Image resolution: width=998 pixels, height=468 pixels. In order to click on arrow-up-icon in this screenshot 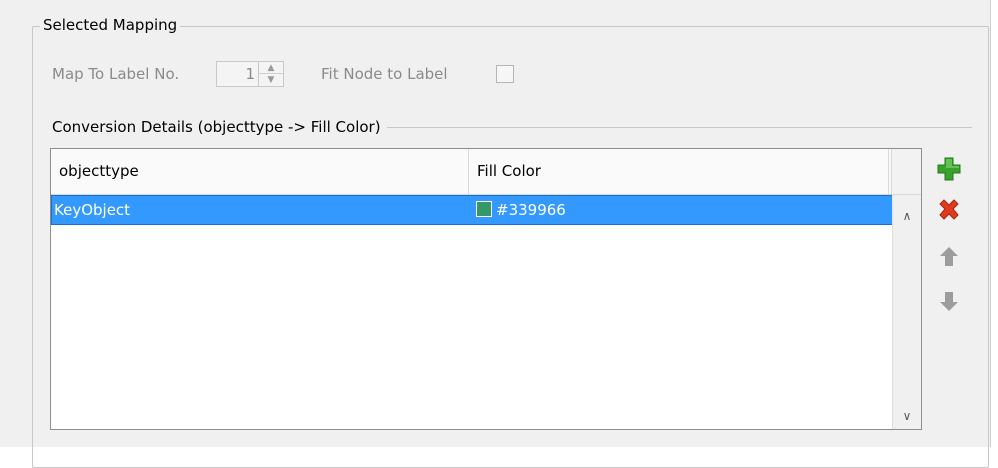, I will do `click(949, 256)`.